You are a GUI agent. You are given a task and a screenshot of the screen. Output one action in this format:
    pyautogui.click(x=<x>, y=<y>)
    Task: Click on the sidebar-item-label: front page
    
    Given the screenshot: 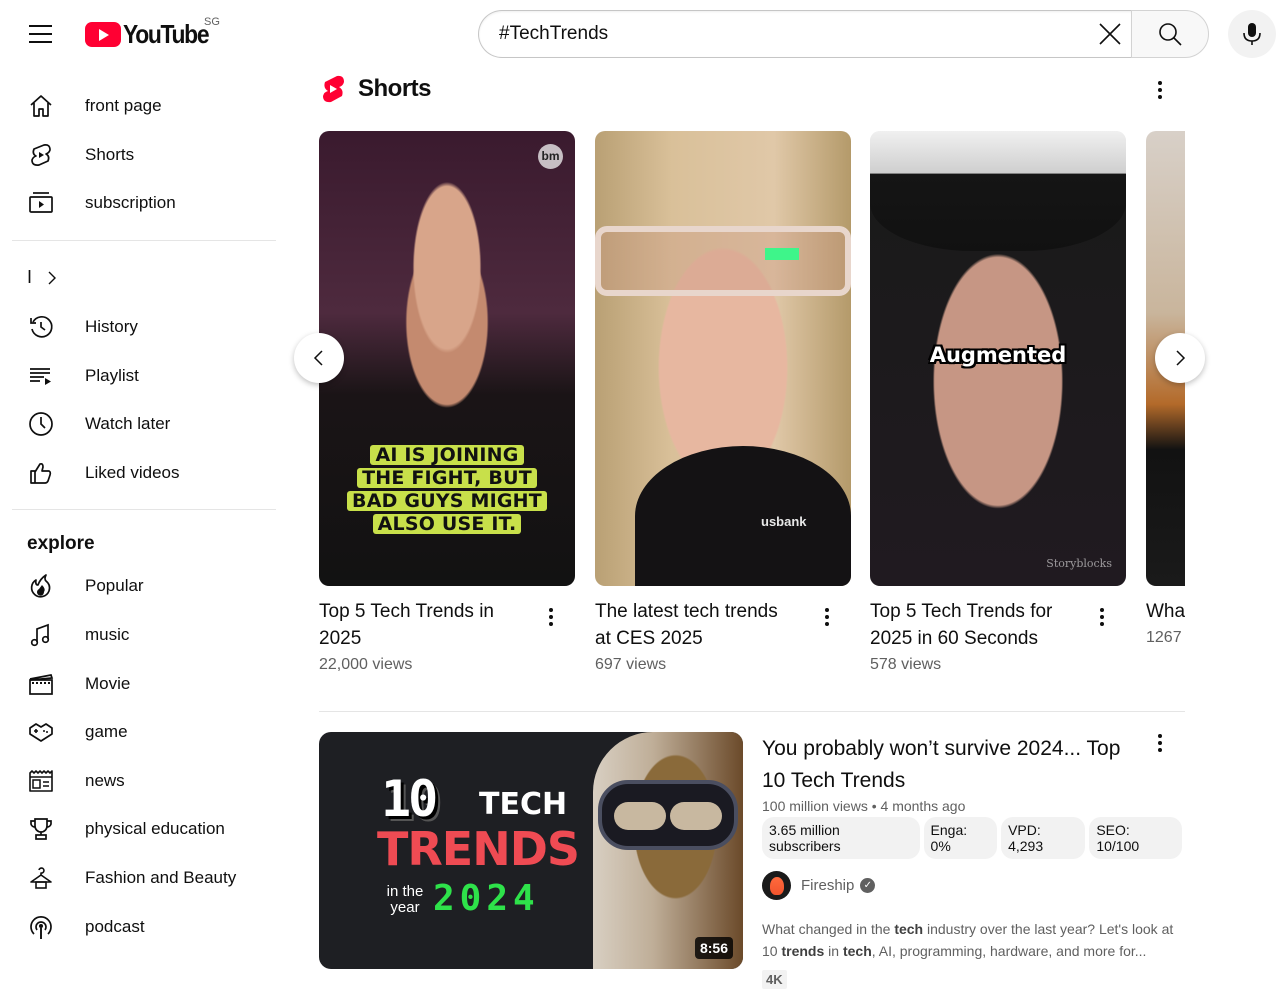 What is the action you would take?
    pyautogui.click(x=123, y=106)
    